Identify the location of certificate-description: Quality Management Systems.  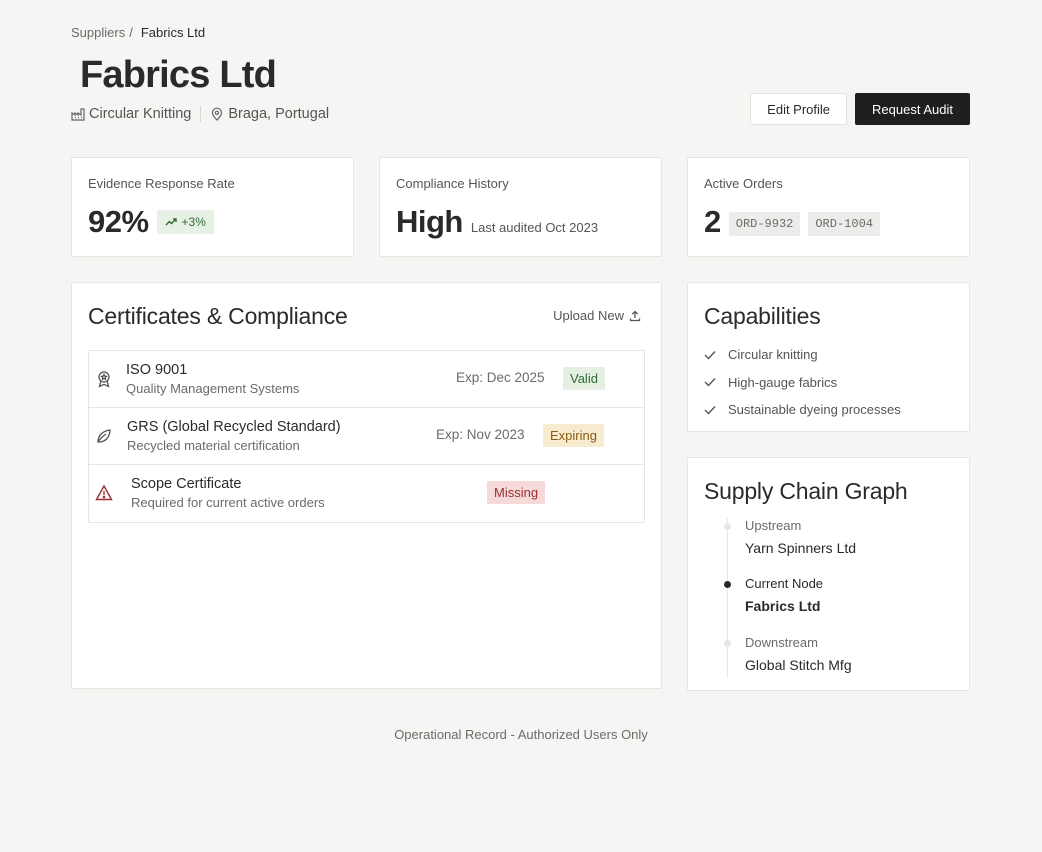
(213, 388).